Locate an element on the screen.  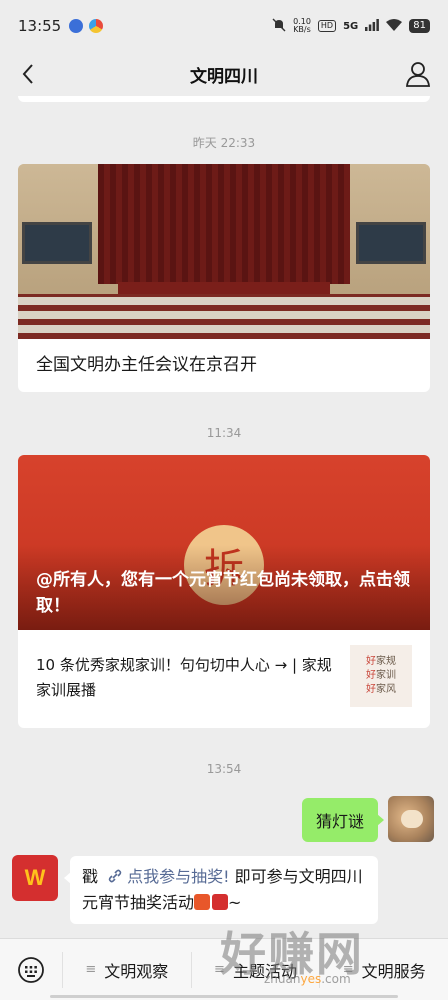
message-tail: ~ is located at coordinates (235, 902).